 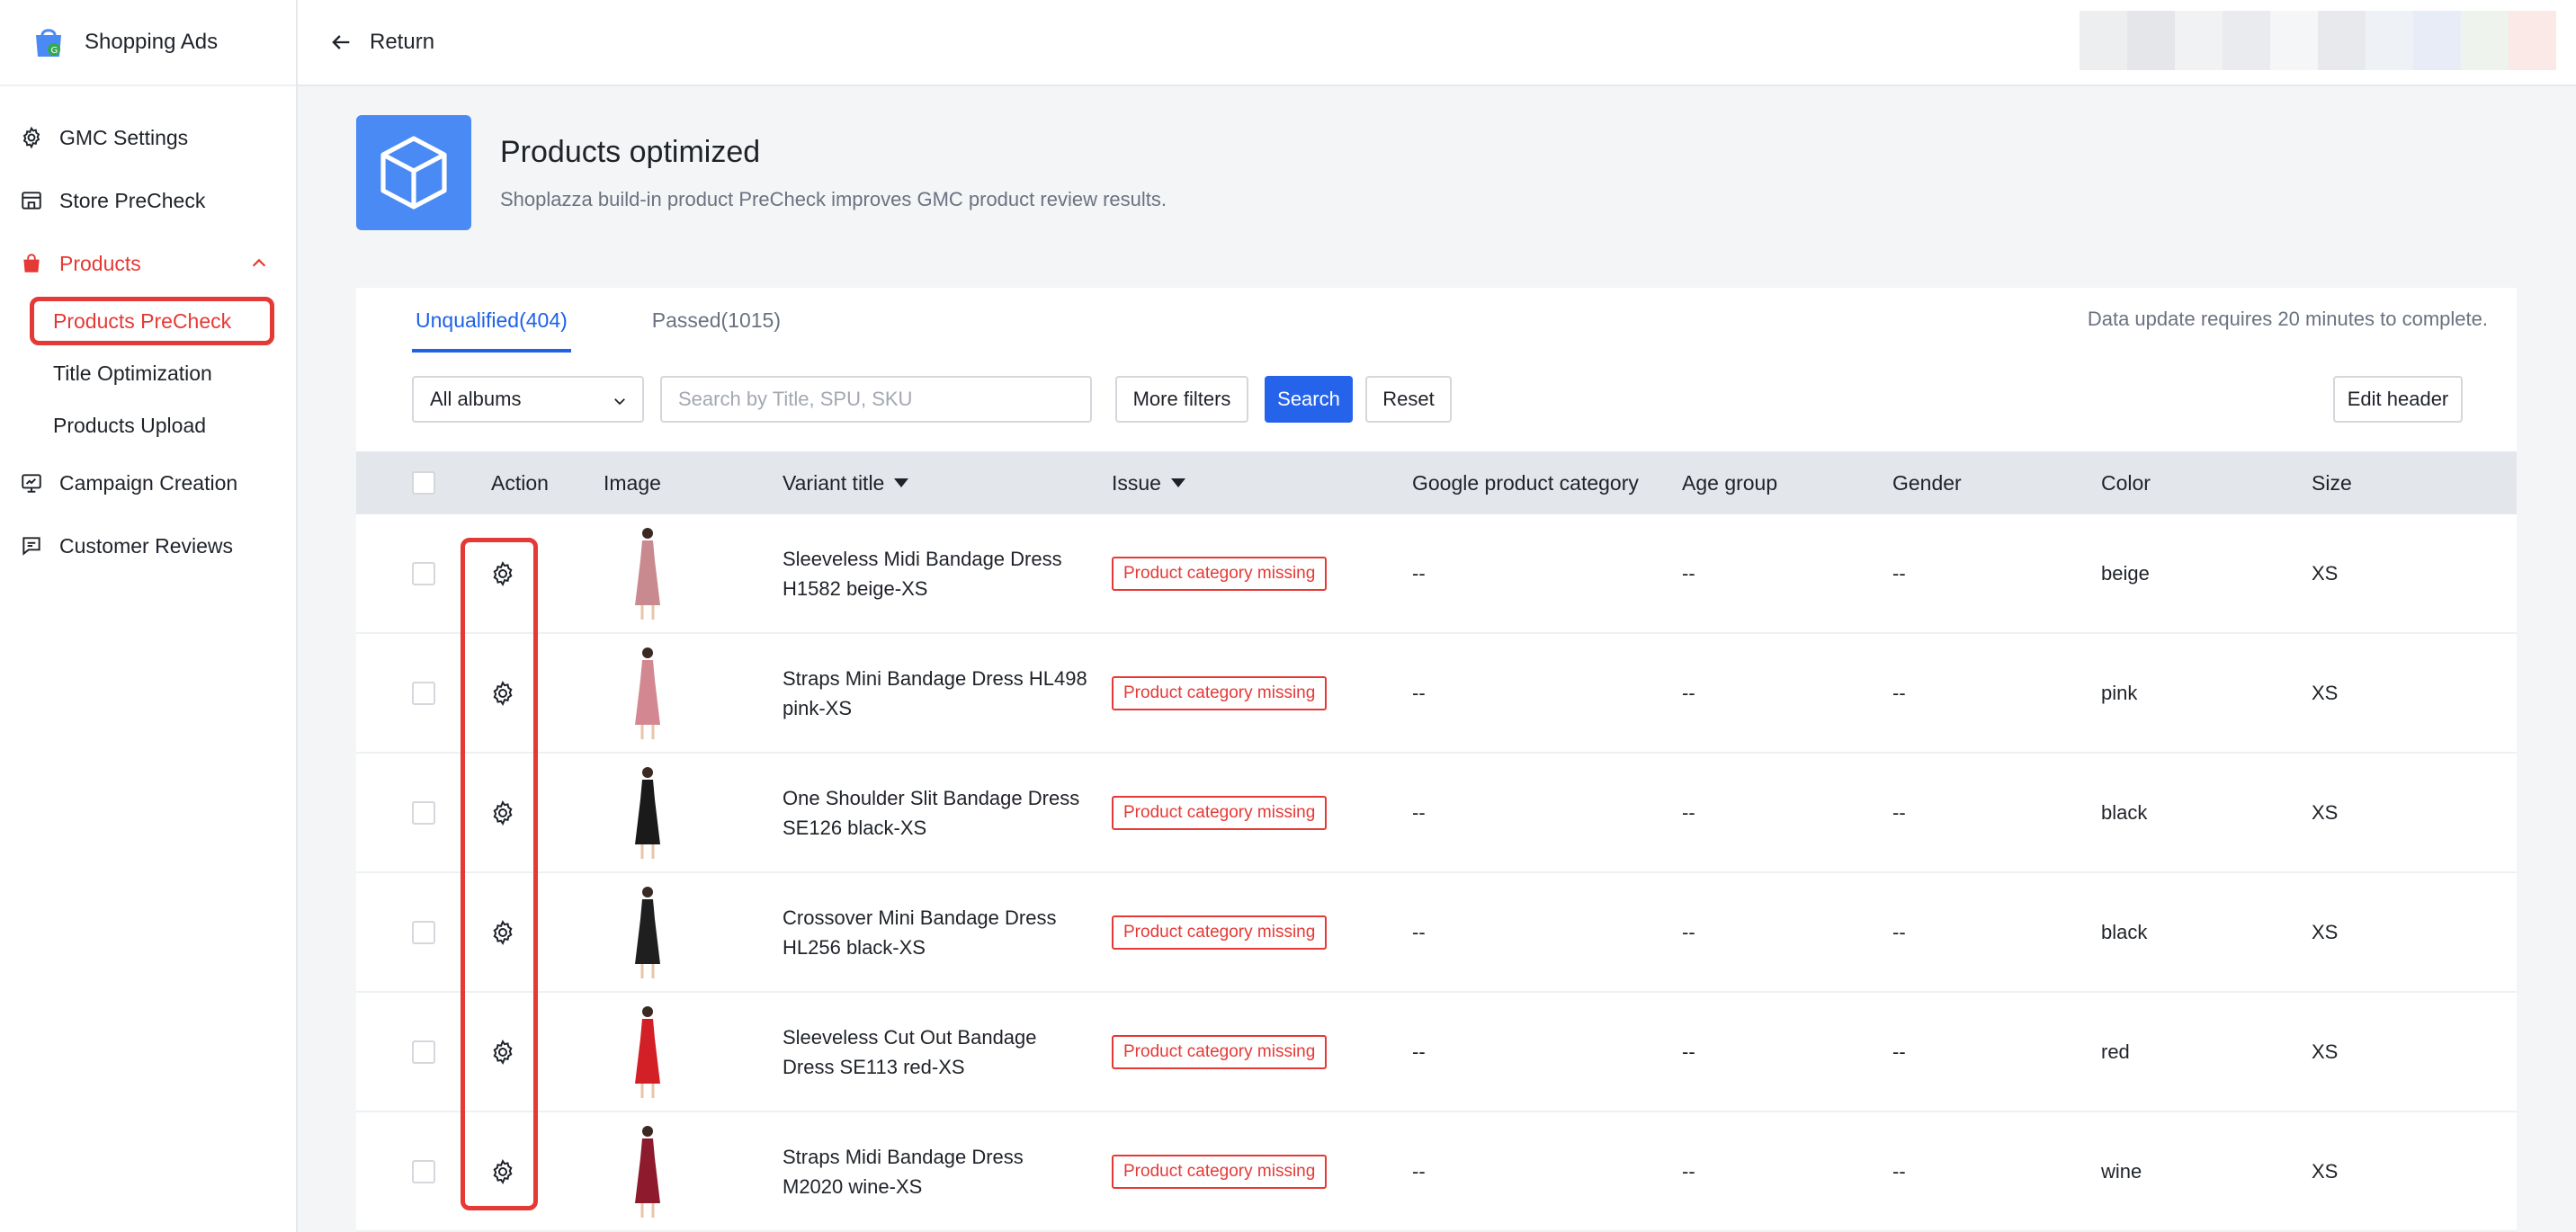 I want to click on sidebar-item-products-upload: Products Upload, so click(x=148, y=425).